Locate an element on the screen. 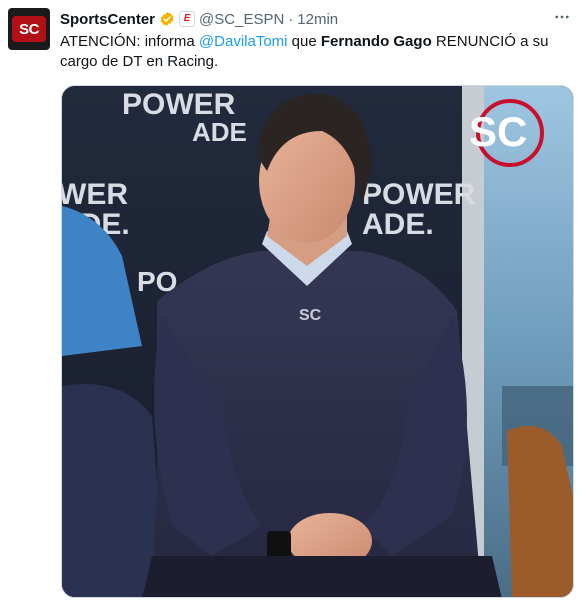 Image resolution: width=583 pixels, height=605 pixels. backdrop-word: POWER is located at coordinates (419, 194).